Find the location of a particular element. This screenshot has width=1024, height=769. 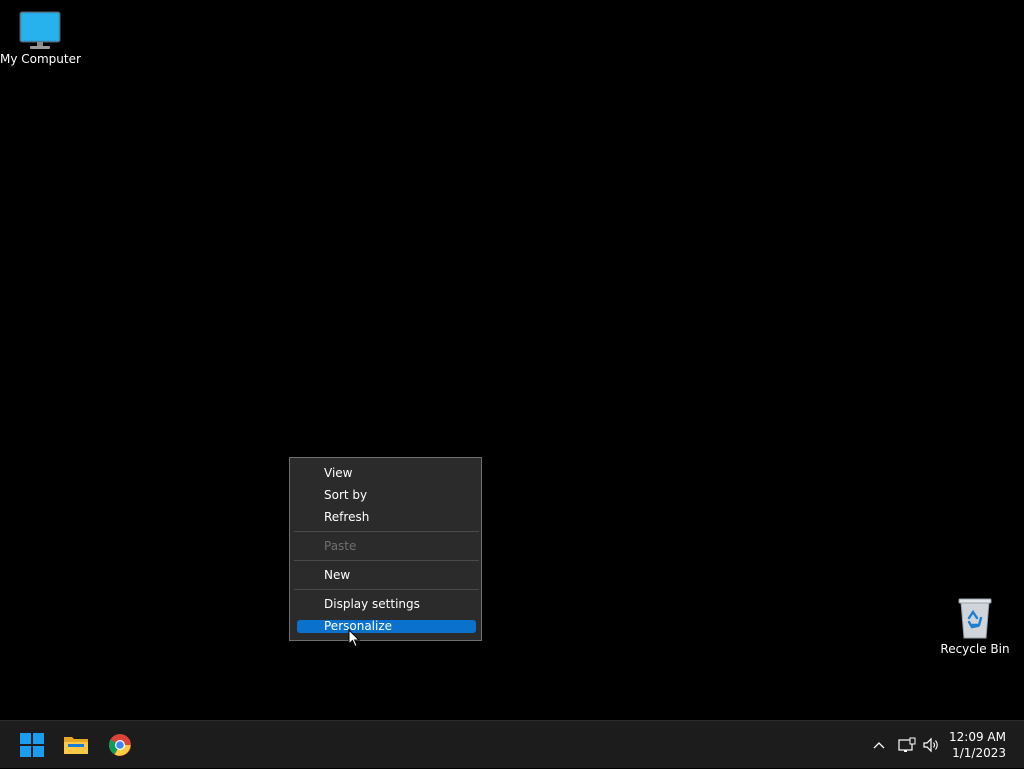

desktop-icon-recycle-bin: Recycle Bin is located at coordinates (975, 626).